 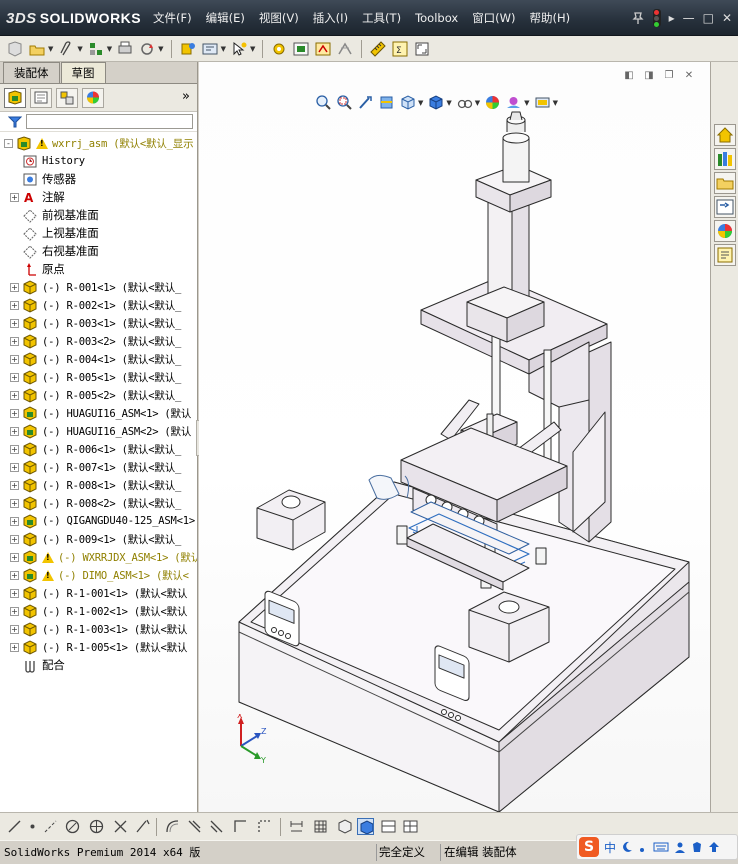 What do you see at coordinates (388, 826) in the screenshot?
I see `window-layout-icon` at bounding box center [388, 826].